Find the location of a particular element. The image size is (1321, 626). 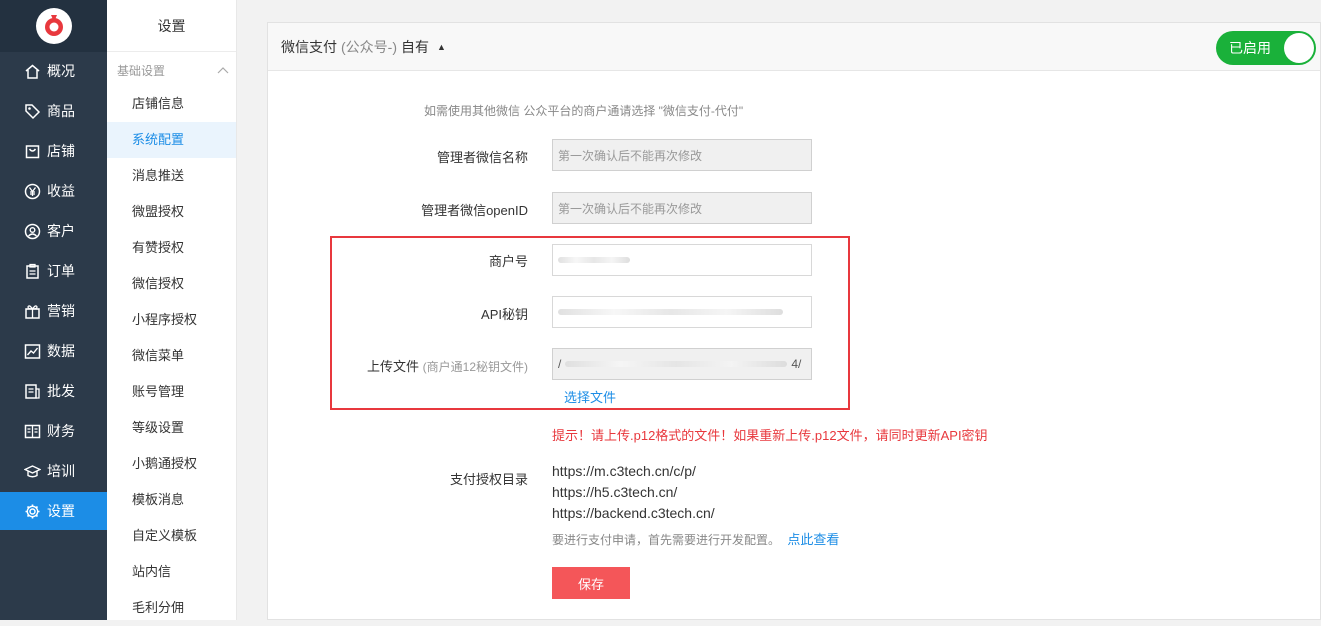

panel-title-paren: (公众号-) is located at coordinates (369, 46).